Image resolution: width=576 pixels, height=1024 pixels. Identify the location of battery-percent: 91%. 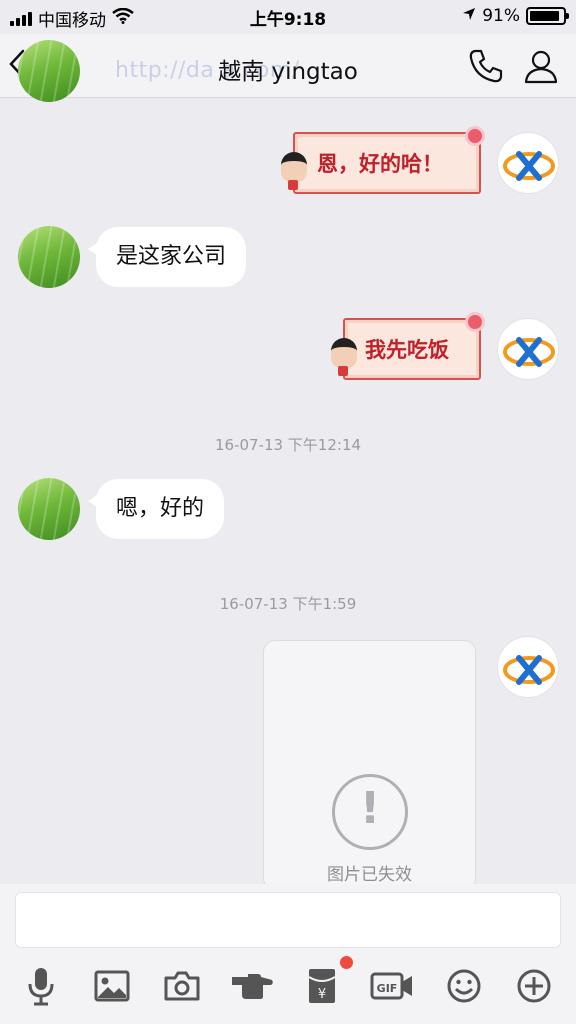
(501, 16).